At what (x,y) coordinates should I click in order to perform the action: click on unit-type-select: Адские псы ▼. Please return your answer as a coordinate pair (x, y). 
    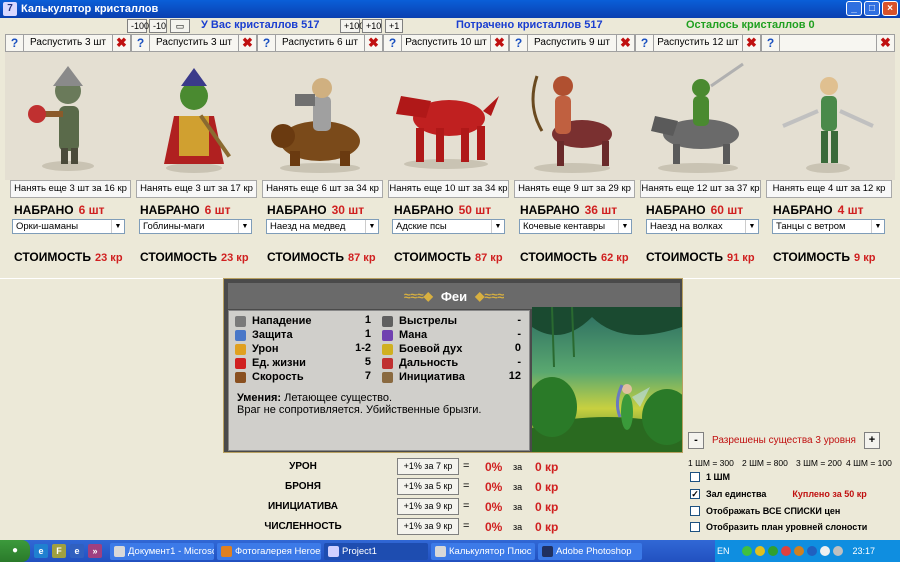
    Looking at the image, I should click on (448, 226).